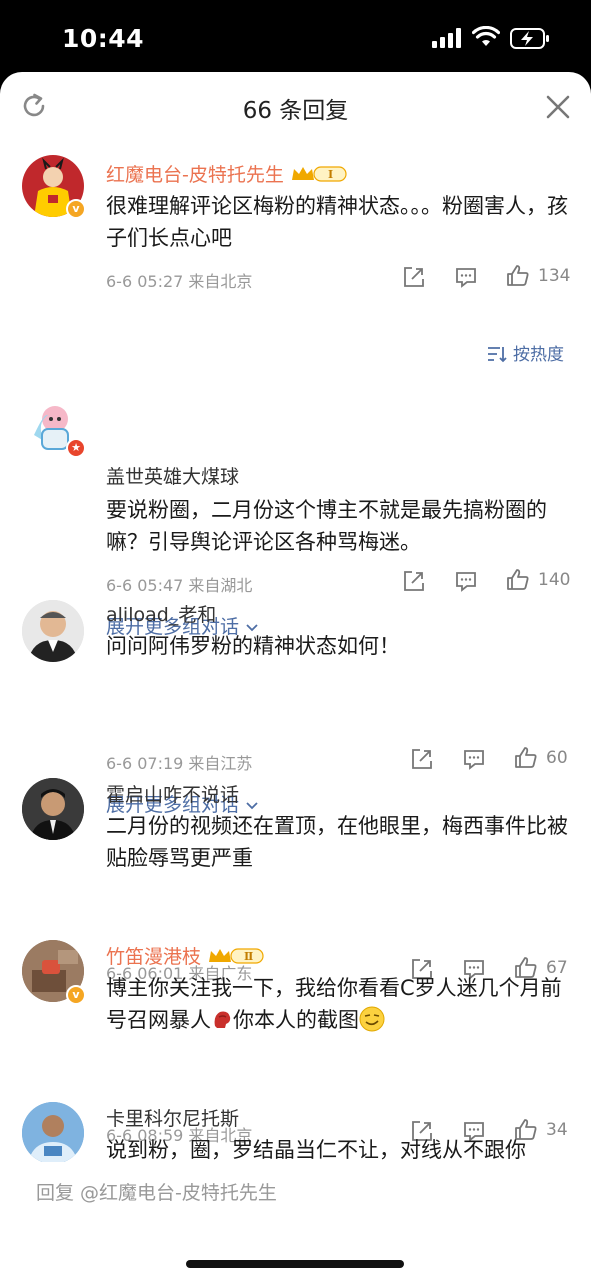  Describe the element at coordinates (372, 1019) in the screenshot. I see `smirk-emoji-icon` at that location.